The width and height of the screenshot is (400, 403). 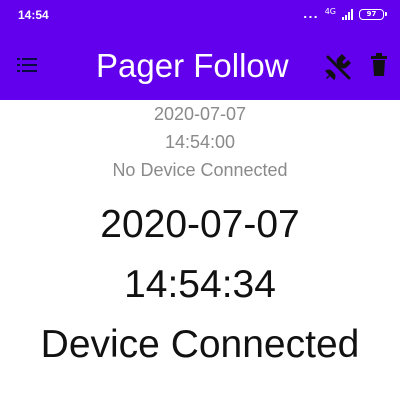 What do you see at coordinates (339, 67) in the screenshot?
I see `power-plug-off-icon` at bounding box center [339, 67].